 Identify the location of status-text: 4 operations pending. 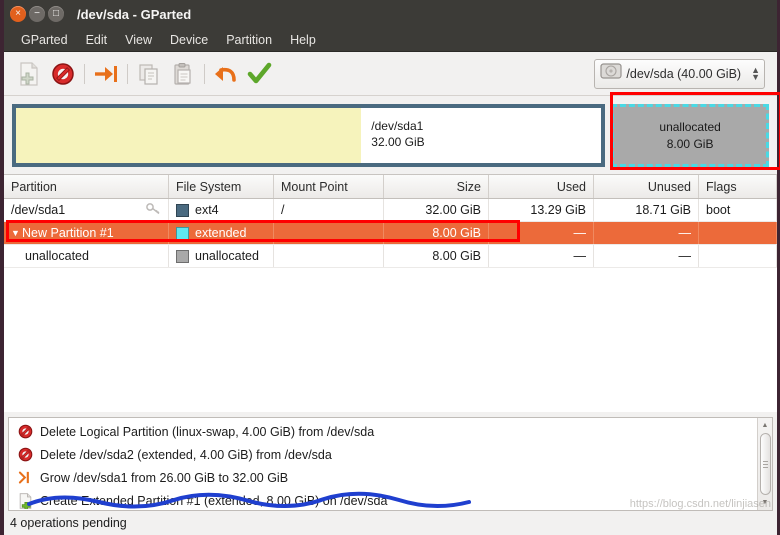
(68, 523).